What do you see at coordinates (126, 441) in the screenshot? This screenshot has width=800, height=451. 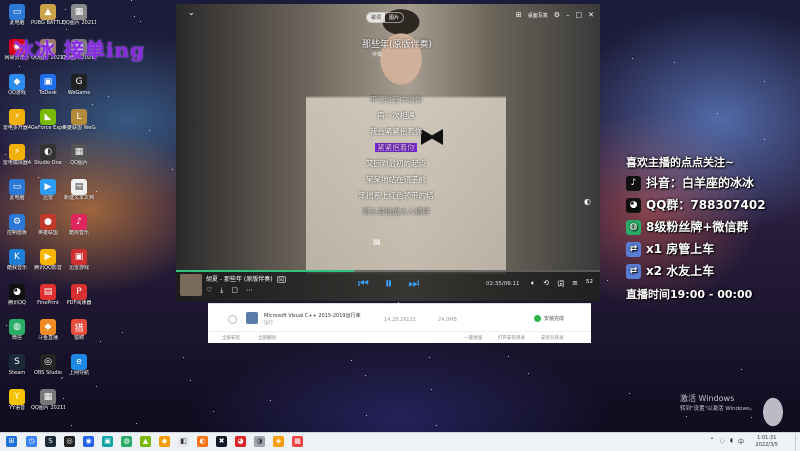 I see `taskbar-app-icon: ◍` at bounding box center [126, 441].